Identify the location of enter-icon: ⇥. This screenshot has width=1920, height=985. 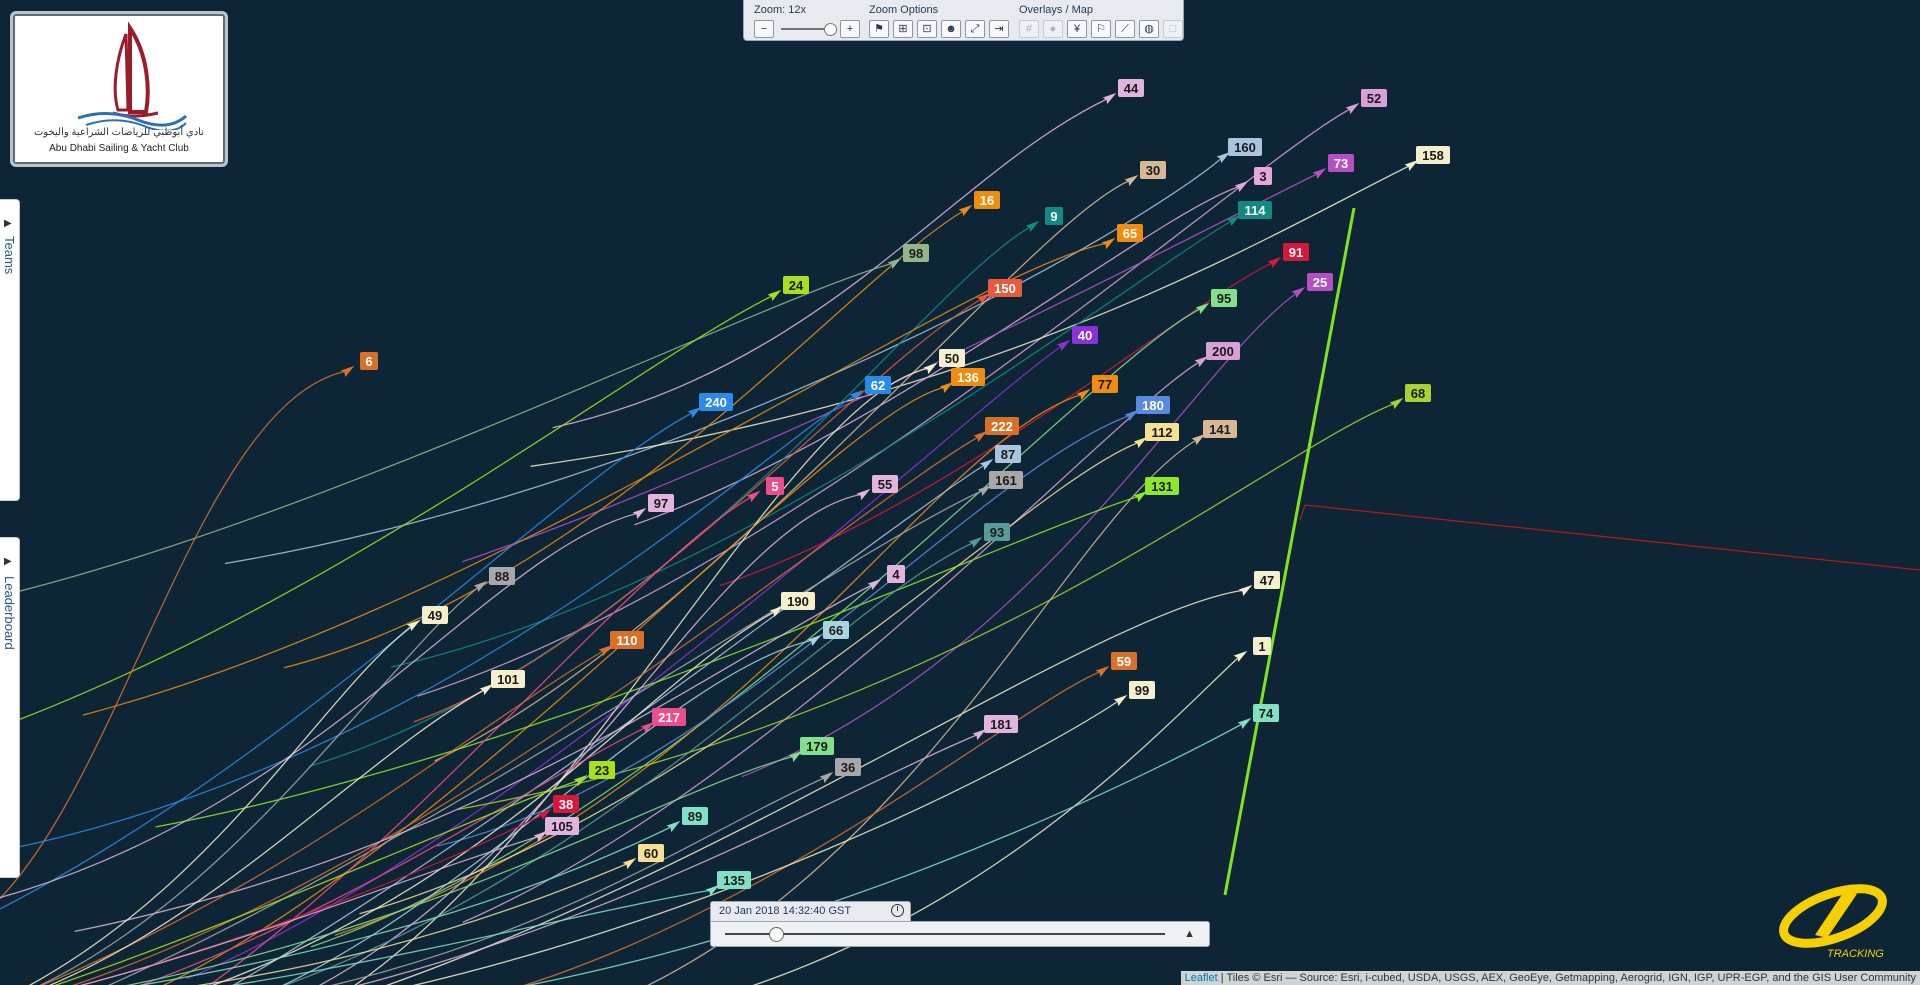
(999, 28).